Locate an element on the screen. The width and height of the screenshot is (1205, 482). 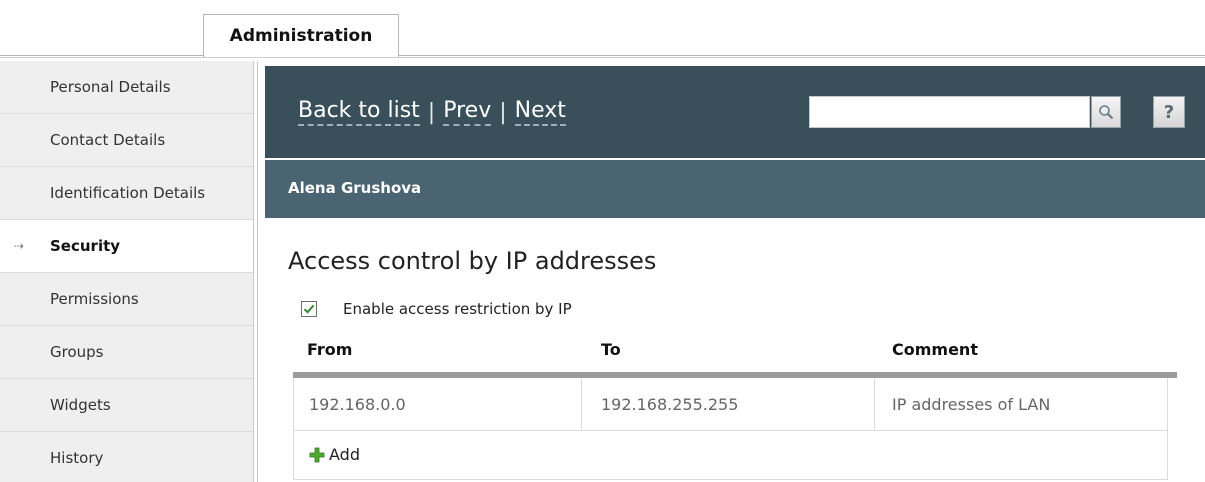
sidebar-item-personal-details: Personal Details is located at coordinates (126, 87).